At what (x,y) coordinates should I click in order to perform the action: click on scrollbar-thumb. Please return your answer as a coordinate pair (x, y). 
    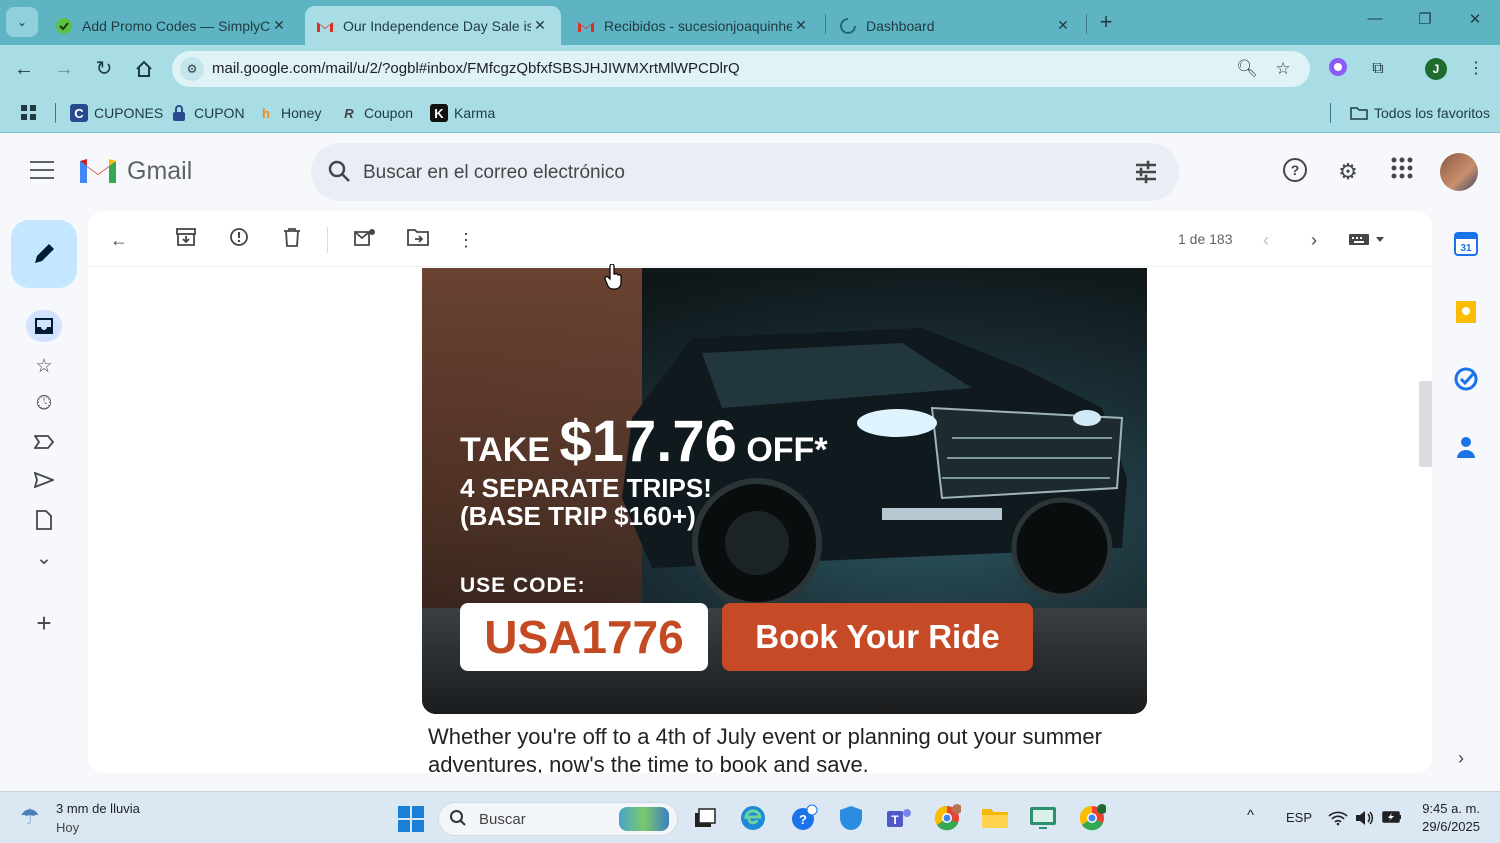
    Looking at the image, I should click on (1425, 424).